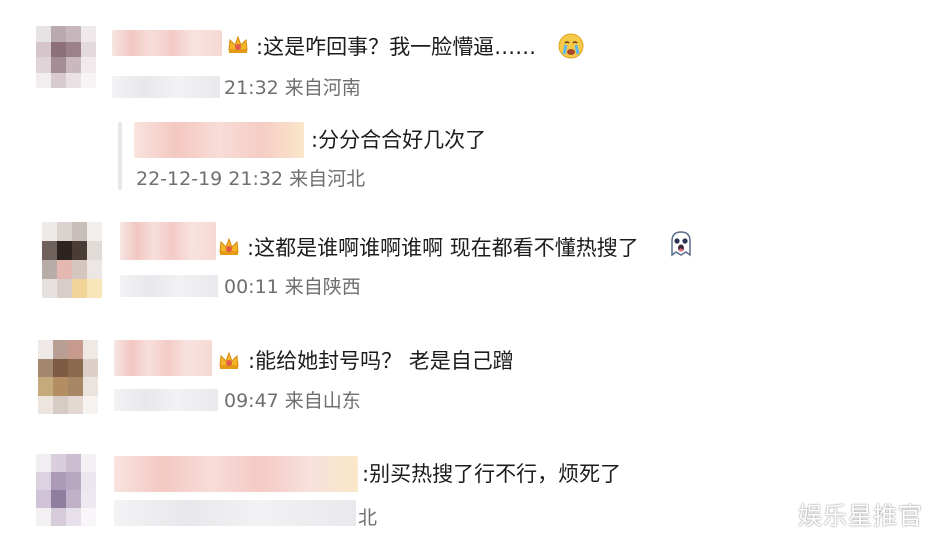 The image size is (939, 543). I want to click on comment-time-location: 09:47 来自山东, so click(292, 401).